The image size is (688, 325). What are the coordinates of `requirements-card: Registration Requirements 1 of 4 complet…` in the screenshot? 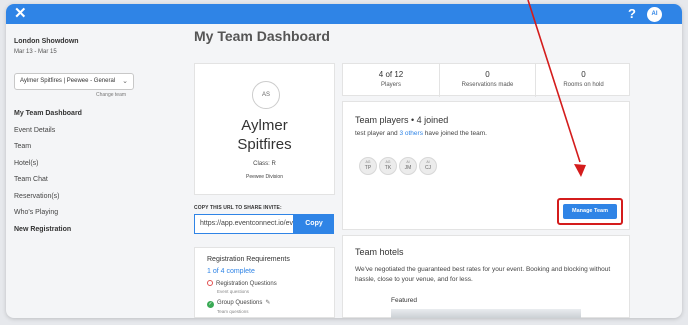 It's located at (264, 282).